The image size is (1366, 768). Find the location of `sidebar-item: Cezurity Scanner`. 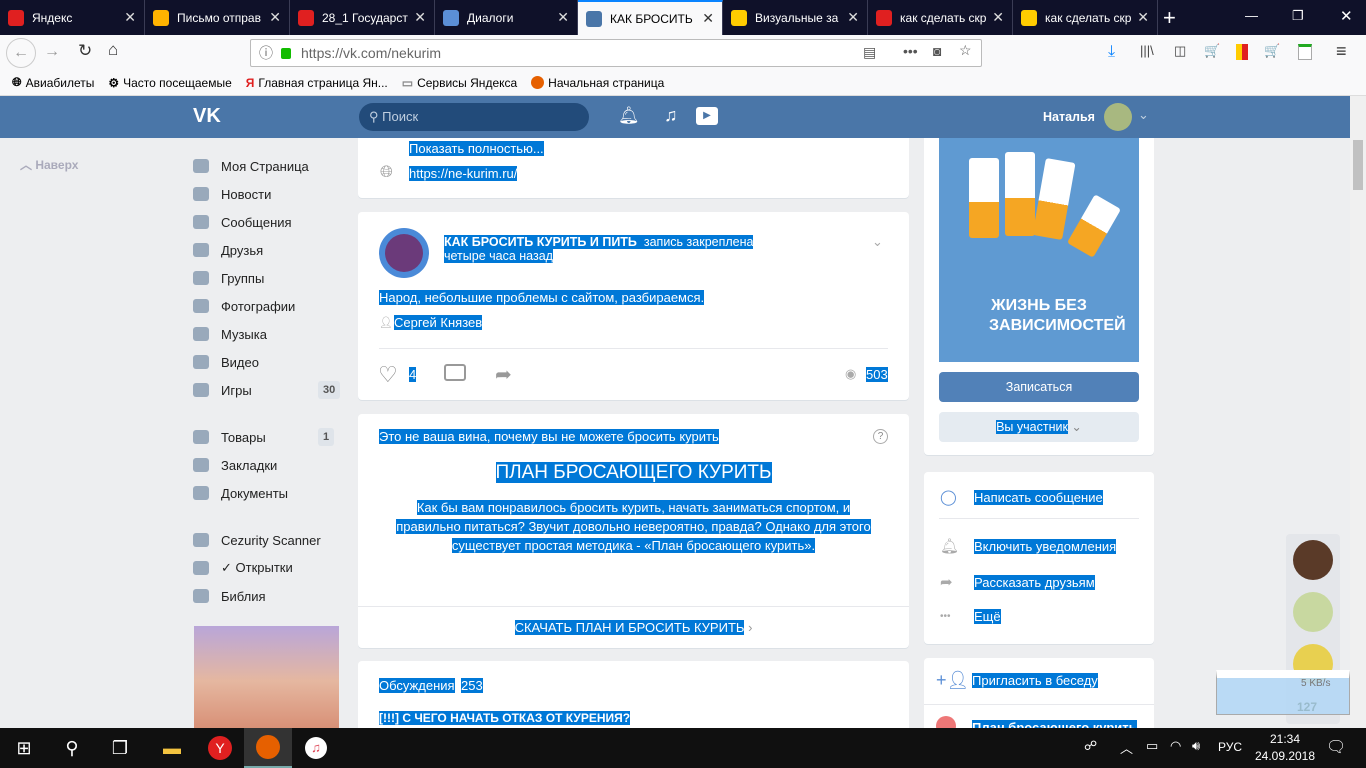

sidebar-item: Cezurity Scanner is located at coordinates (257, 540).